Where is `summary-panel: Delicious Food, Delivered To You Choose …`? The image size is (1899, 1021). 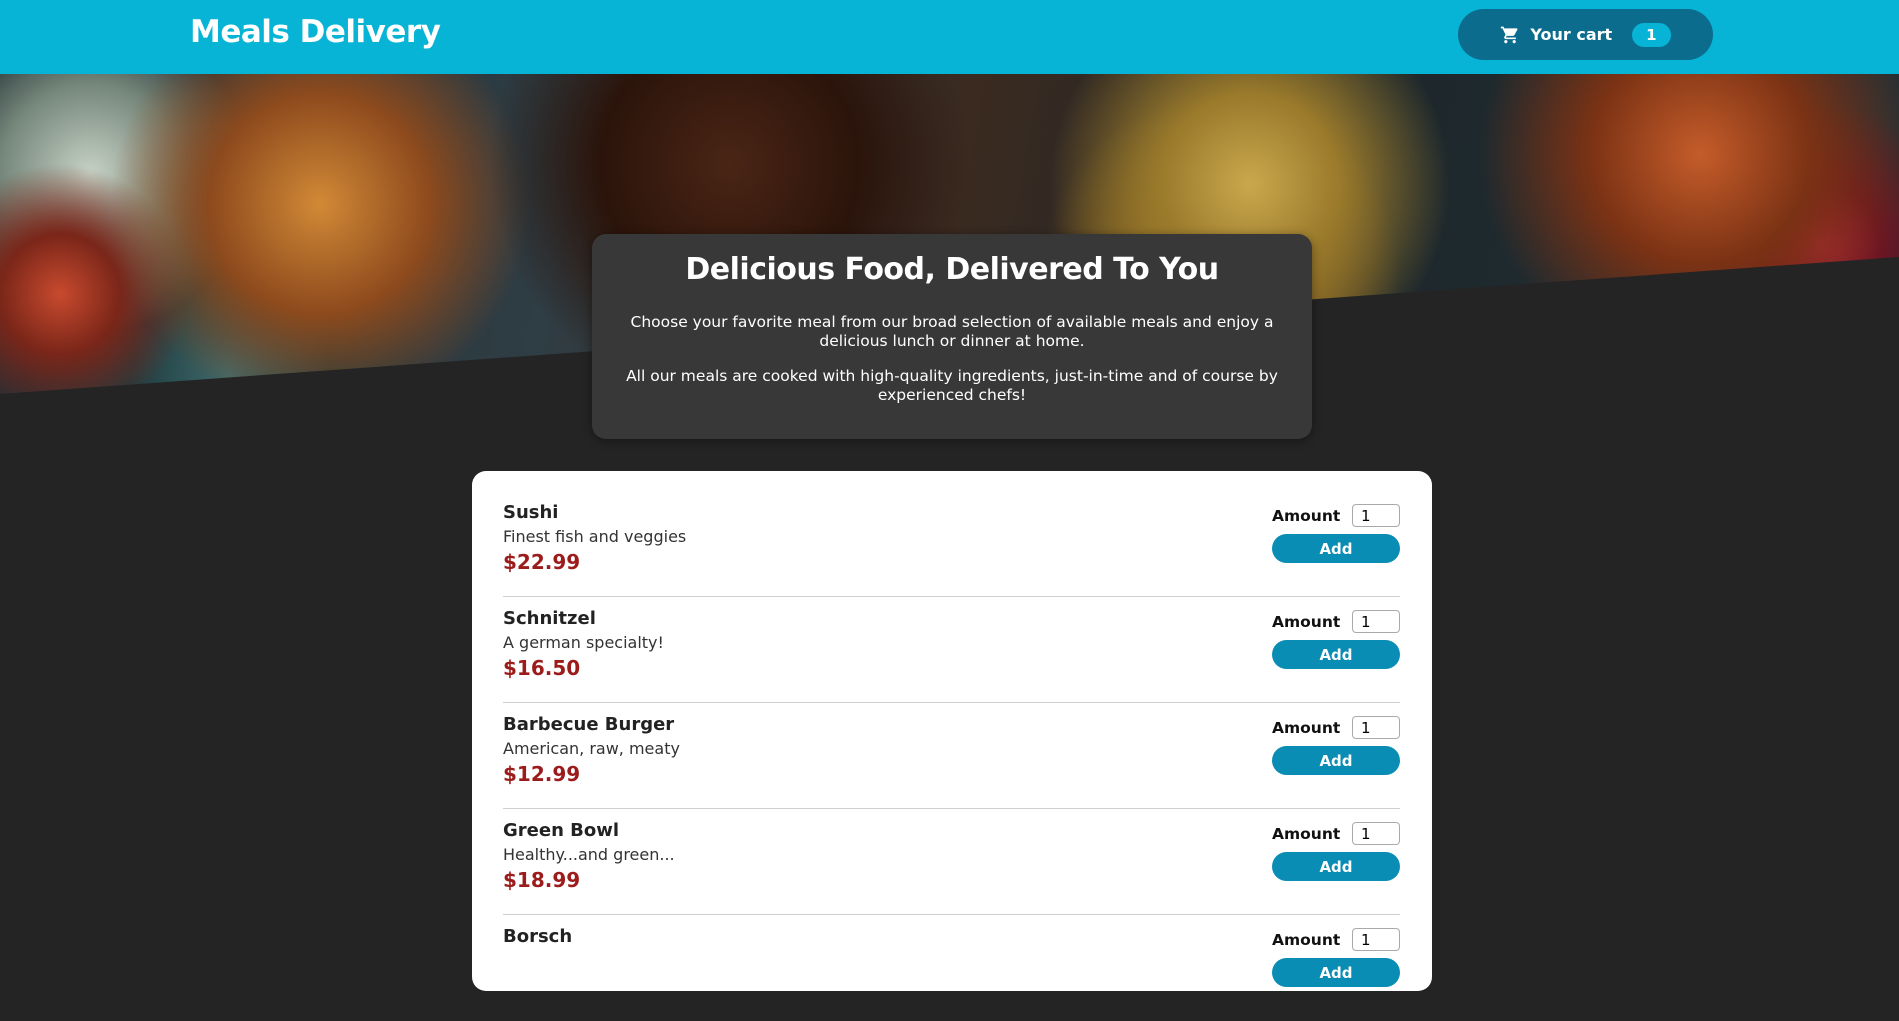 summary-panel: Delicious Food, Delivered To You Choose … is located at coordinates (952, 336).